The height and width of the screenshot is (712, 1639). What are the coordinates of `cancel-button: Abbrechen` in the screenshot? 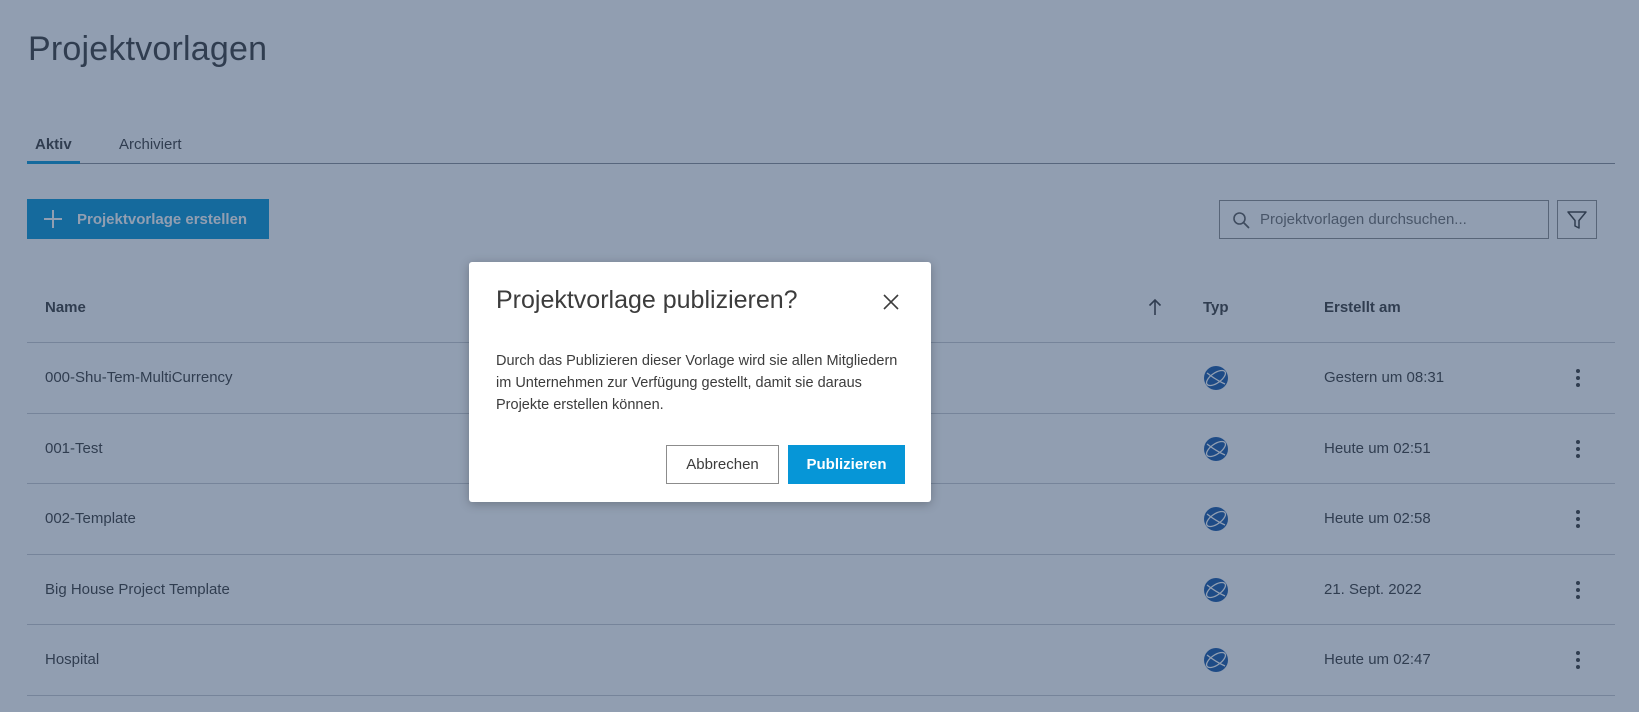 It's located at (722, 464).